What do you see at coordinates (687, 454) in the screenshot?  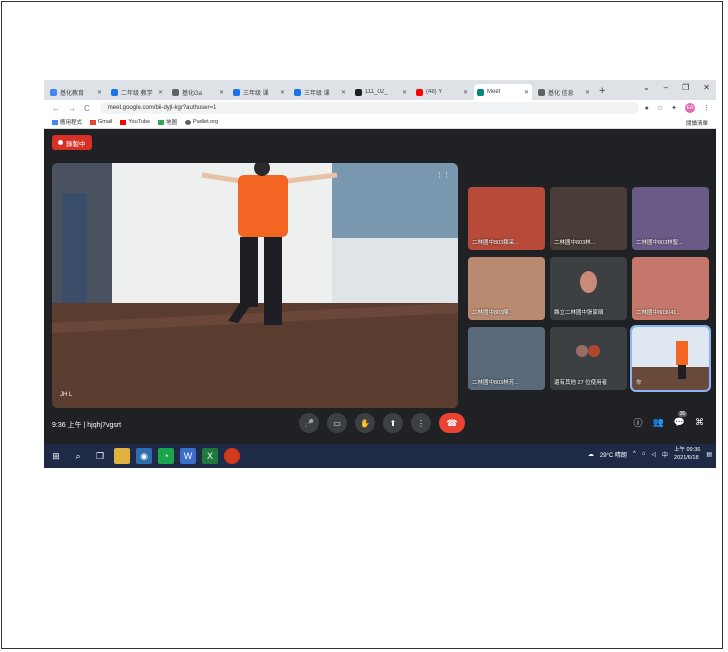 I see `taskbar-clock: 上午 09:36 2021/6/18` at bounding box center [687, 454].